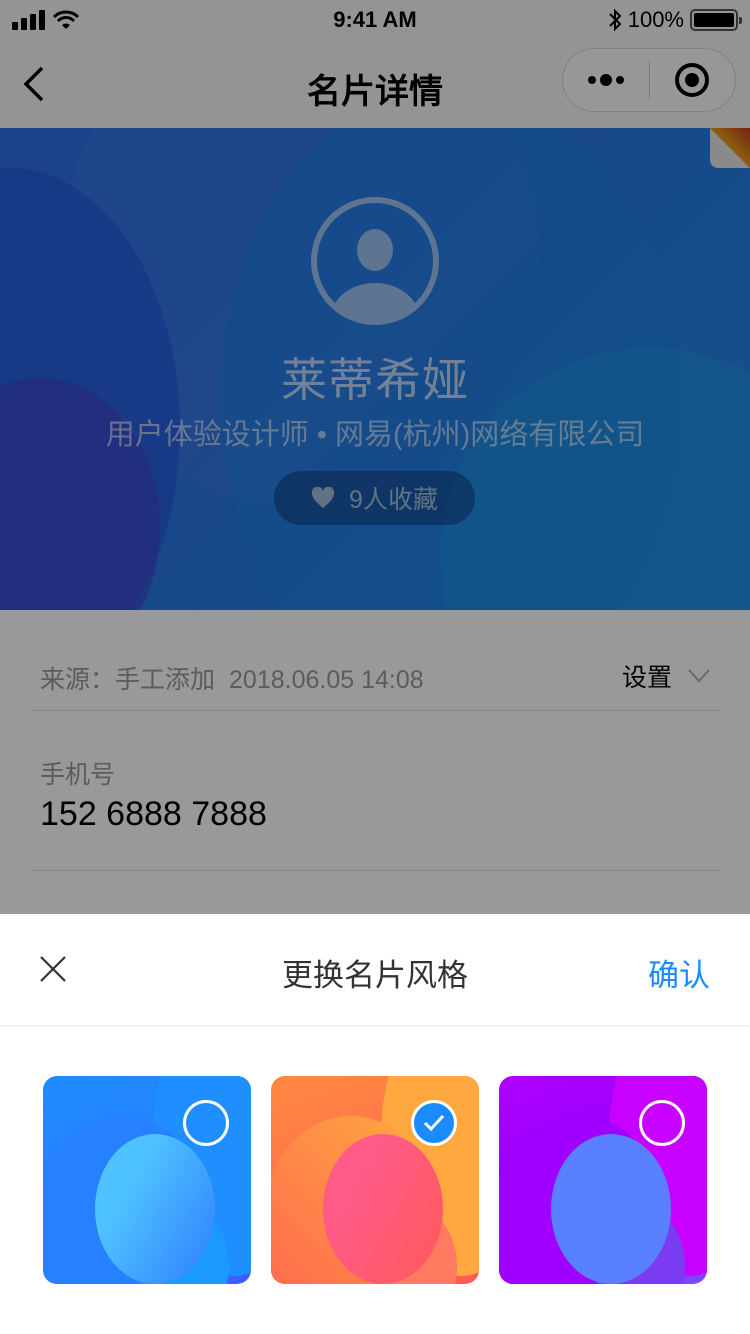  Describe the element at coordinates (603, 1180) in the screenshot. I see `style-option-purple` at that location.